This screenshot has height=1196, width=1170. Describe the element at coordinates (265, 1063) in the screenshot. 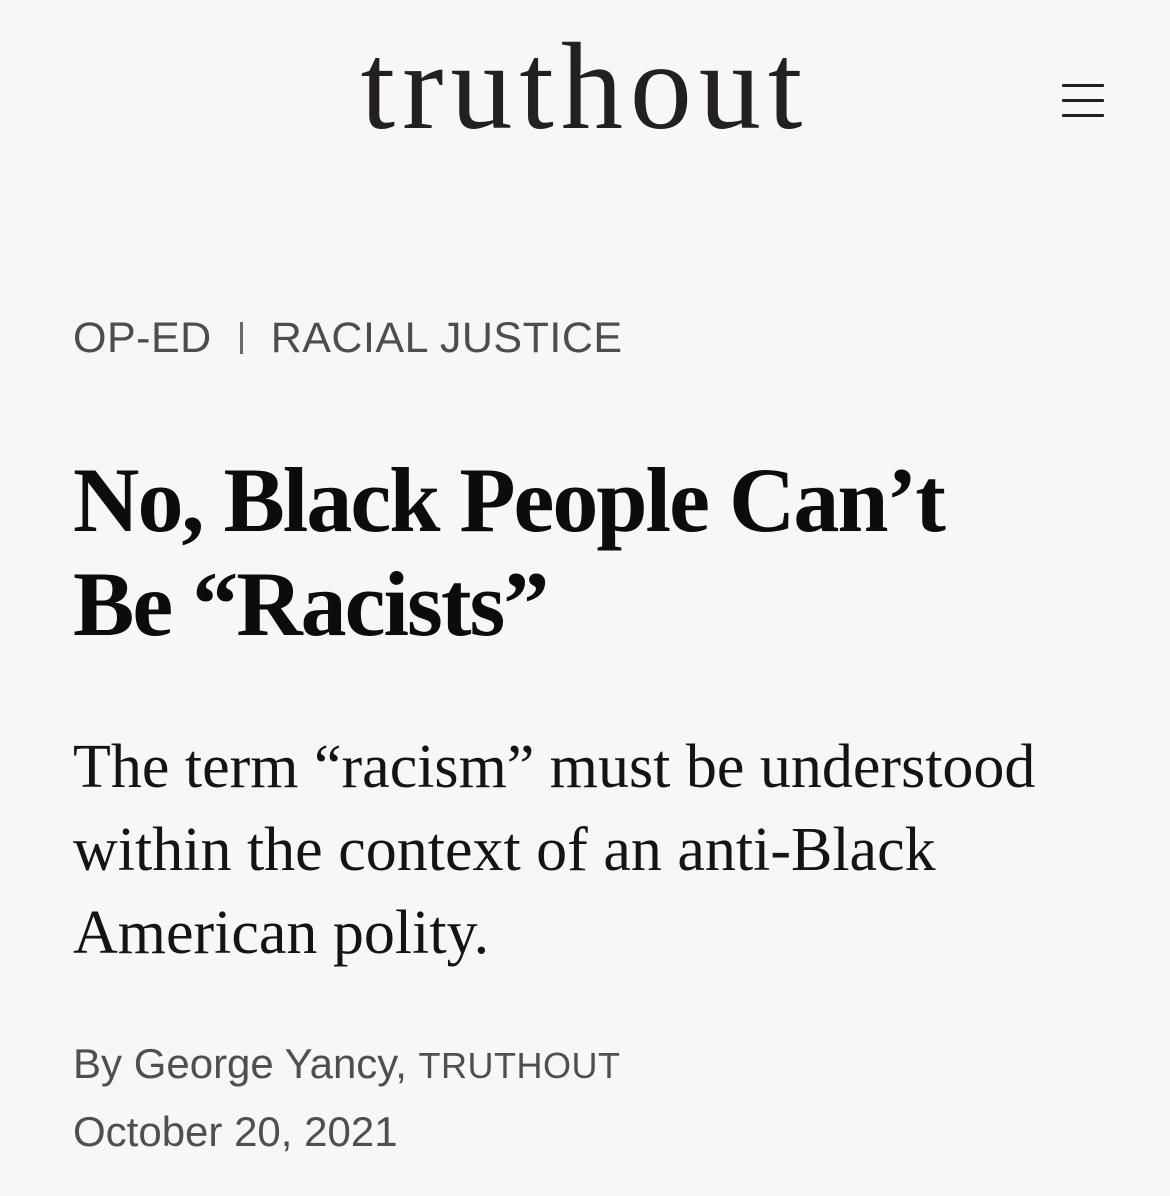

I see `author-link: George Yancy` at that location.